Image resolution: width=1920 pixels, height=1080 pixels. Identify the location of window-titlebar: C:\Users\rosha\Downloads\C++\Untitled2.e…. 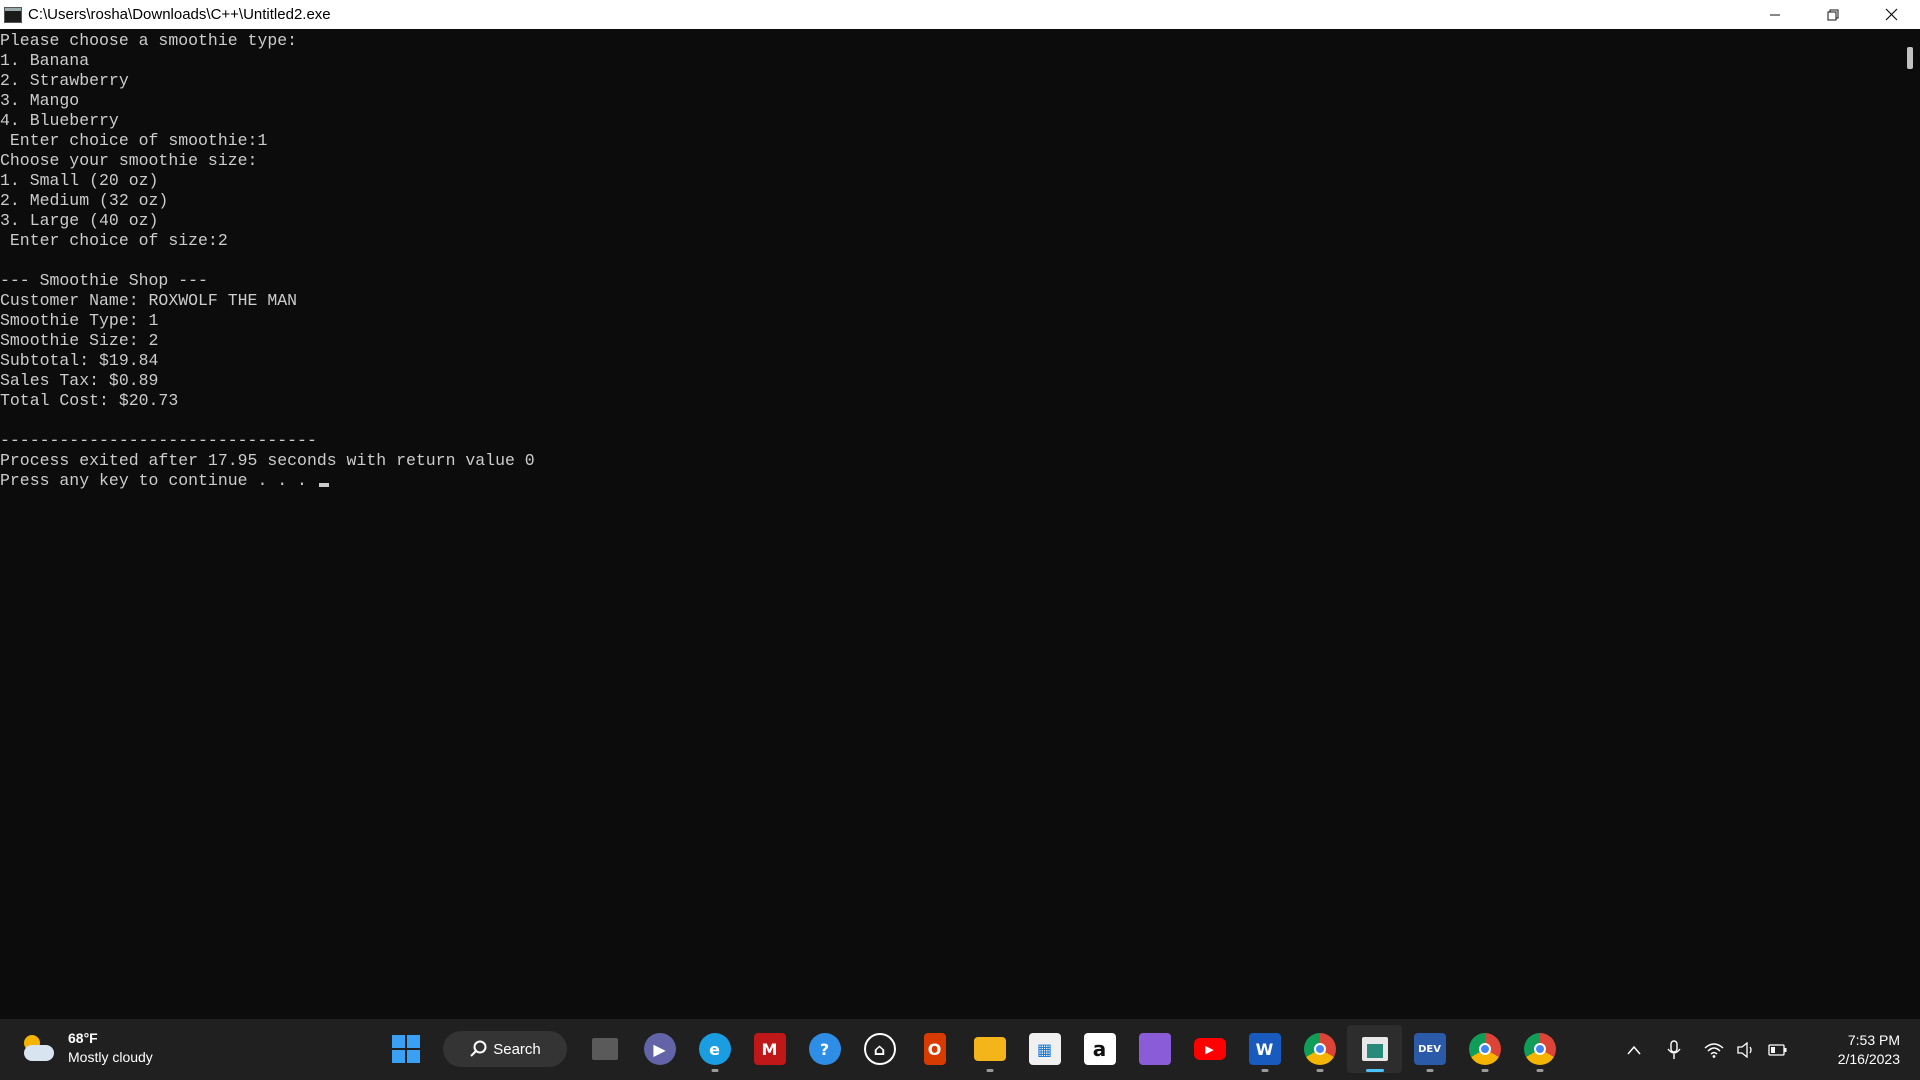
(960, 14).